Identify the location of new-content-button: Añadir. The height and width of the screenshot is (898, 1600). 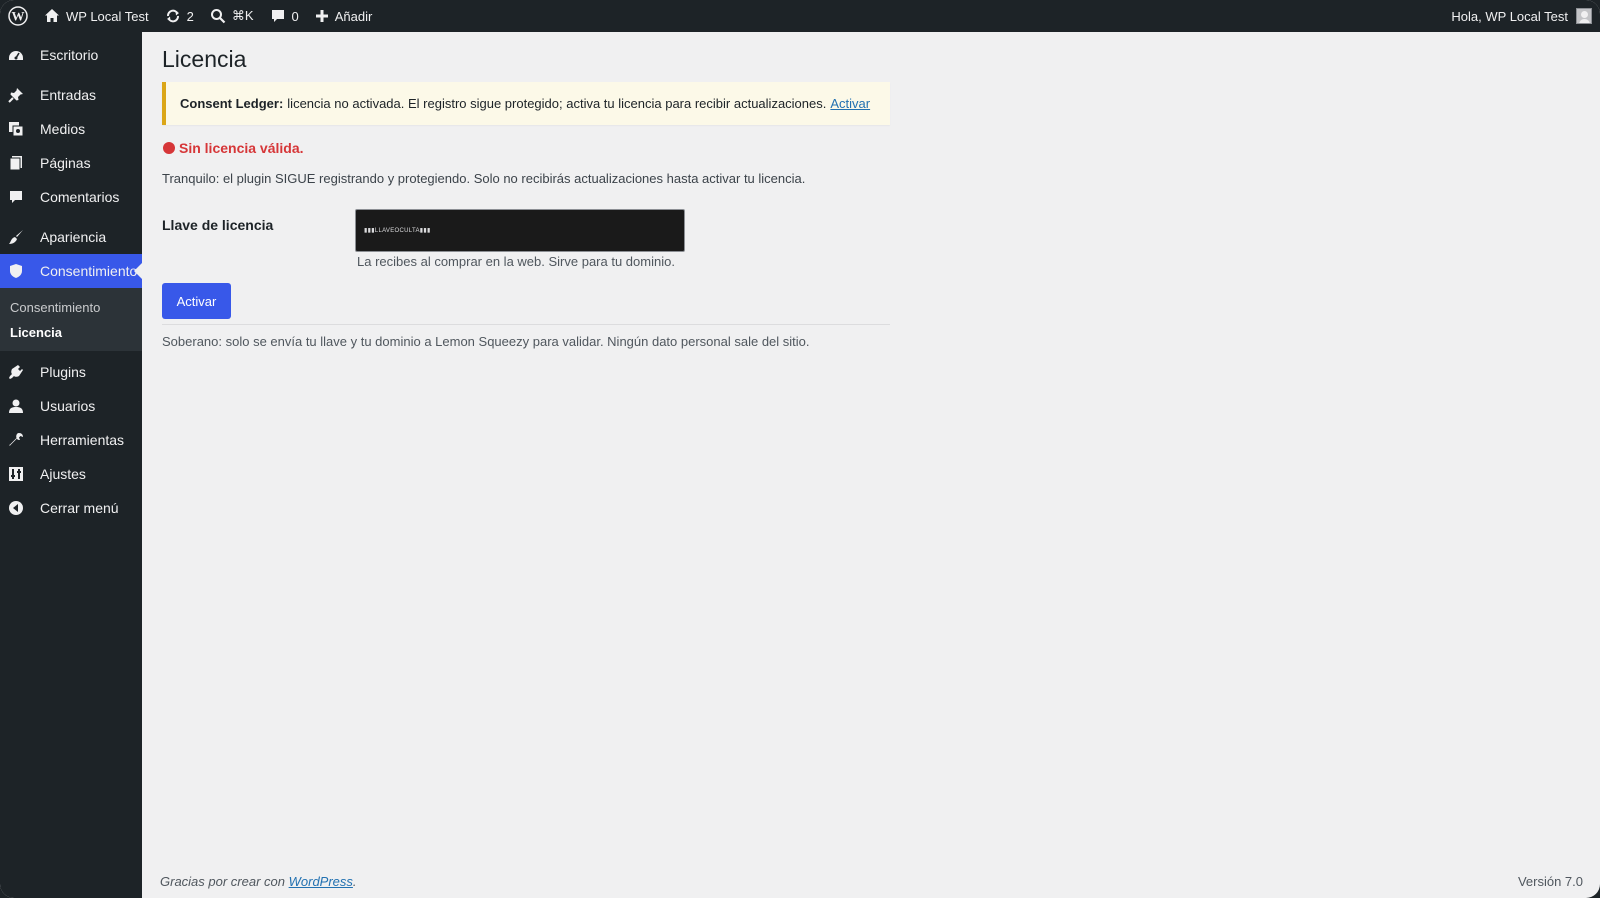
(344, 16).